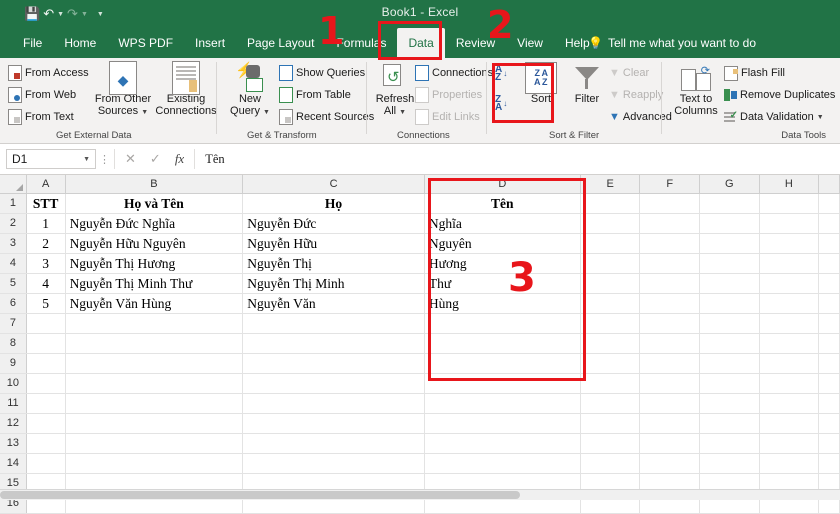  What do you see at coordinates (670, 323) in the screenshot?
I see `cell-F7` at bounding box center [670, 323].